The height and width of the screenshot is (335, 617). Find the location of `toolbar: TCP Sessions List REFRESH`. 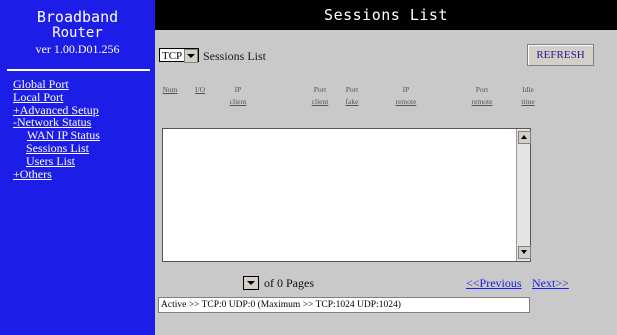

toolbar: TCP Sessions List REFRESH is located at coordinates (386, 52).